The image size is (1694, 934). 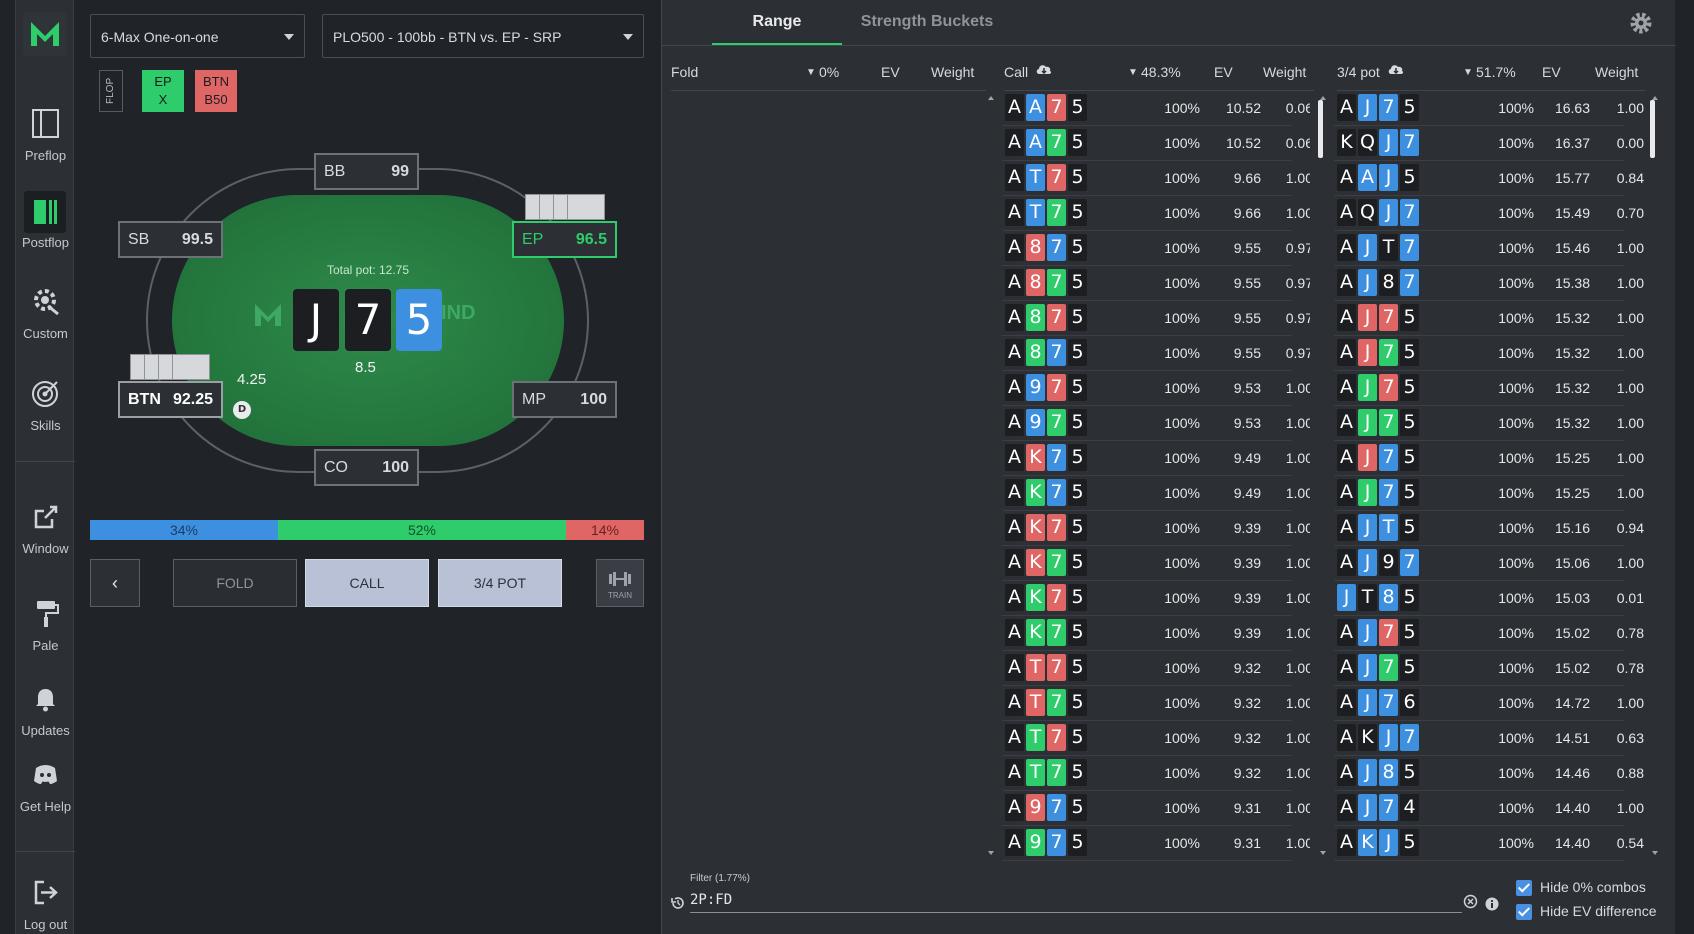 What do you see at coordinates (1593, 887) in the screenshot?
I see `hide-zero-label: Hide 0% combos` at bounding box center [1593, 887].